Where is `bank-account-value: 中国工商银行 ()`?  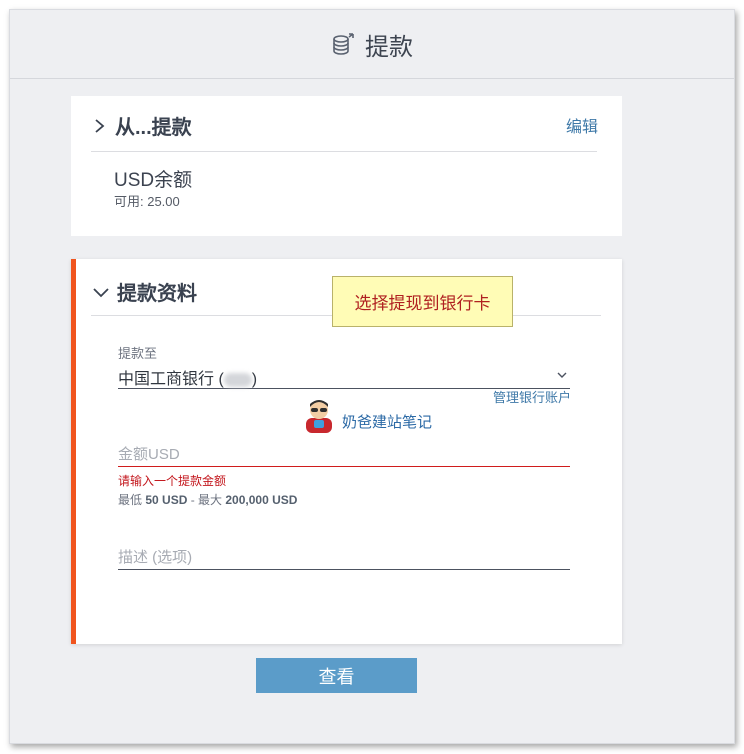 bank-account-value: 中国工商银行 () is located at coordinates (188, 379).